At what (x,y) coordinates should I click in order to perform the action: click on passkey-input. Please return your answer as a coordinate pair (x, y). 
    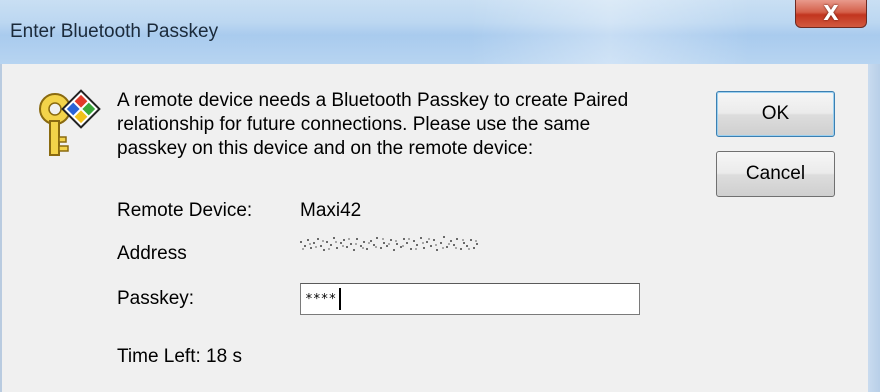
    Looking at the image, I should click on (470, 299).